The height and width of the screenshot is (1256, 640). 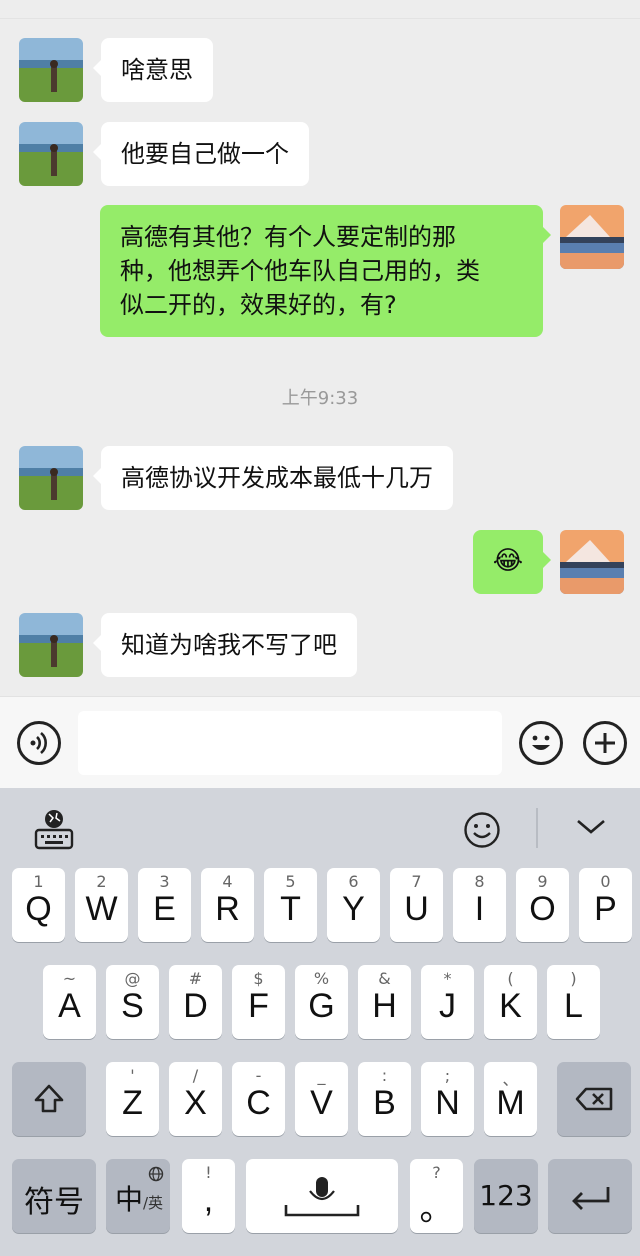 What do you see at coordinates (537, 828) in the screenshot?
I see `toolbar-divider` at bounding box center [537, 828].